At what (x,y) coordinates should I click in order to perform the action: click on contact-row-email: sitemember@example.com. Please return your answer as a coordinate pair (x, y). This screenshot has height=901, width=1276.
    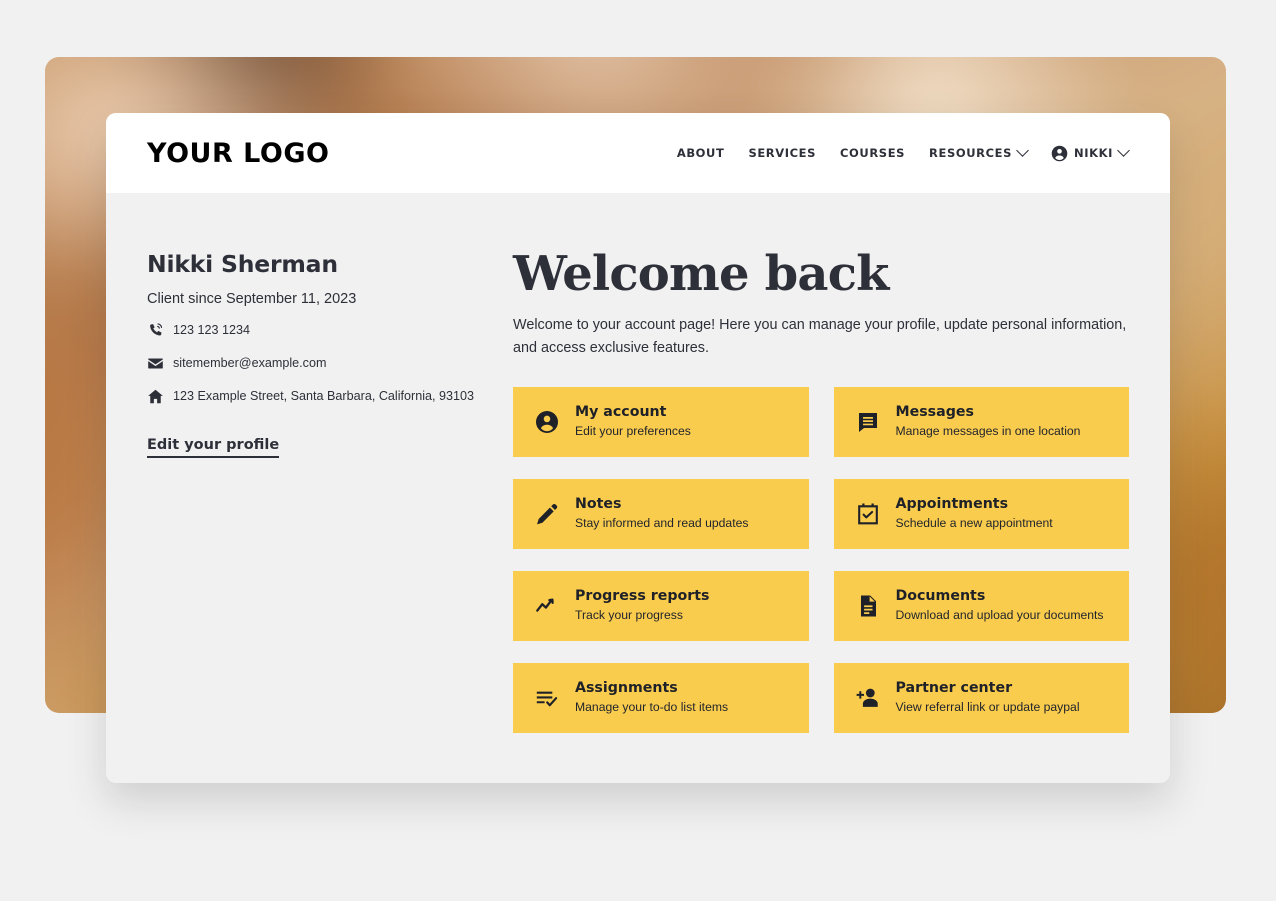
    Looking at the image, I should click on (316, 364).